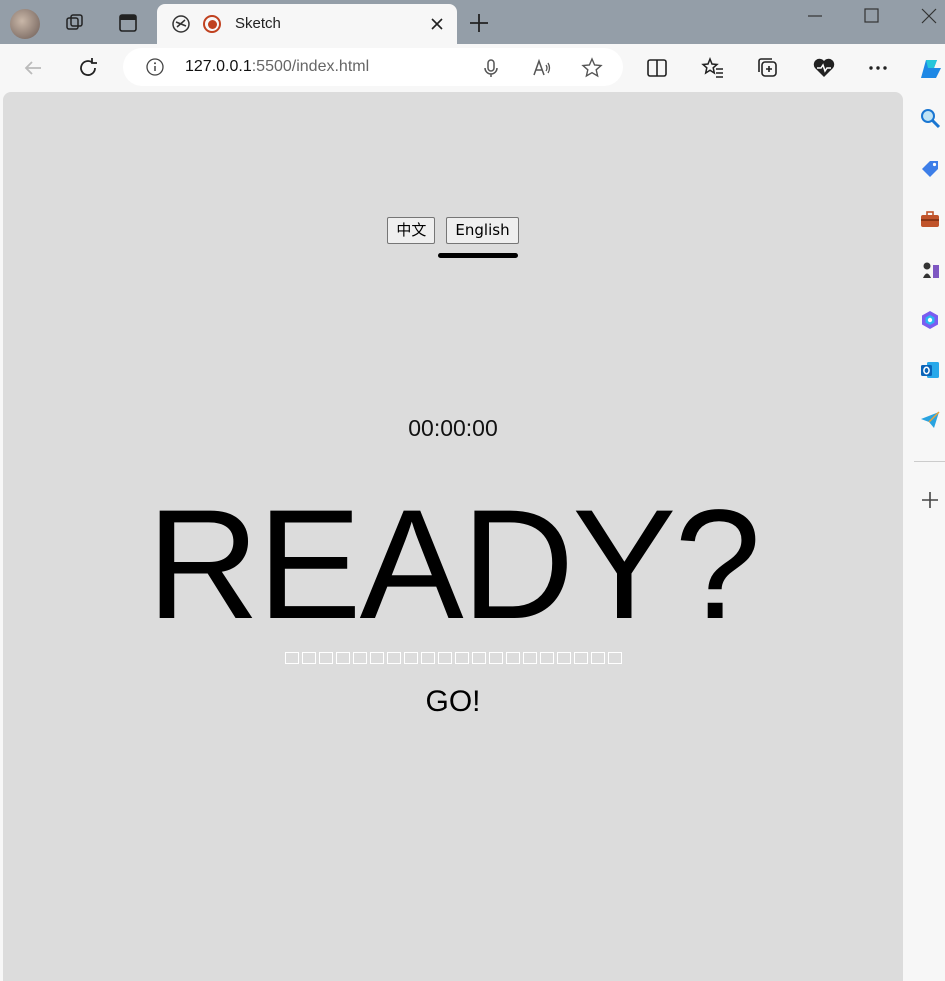 The image size is (945, 981). What do you see at coordinates (373, 67) in the screenshot?
I see `address-bar: 127.0.0.1:5500/index.html` at bounding box center [373, 67].